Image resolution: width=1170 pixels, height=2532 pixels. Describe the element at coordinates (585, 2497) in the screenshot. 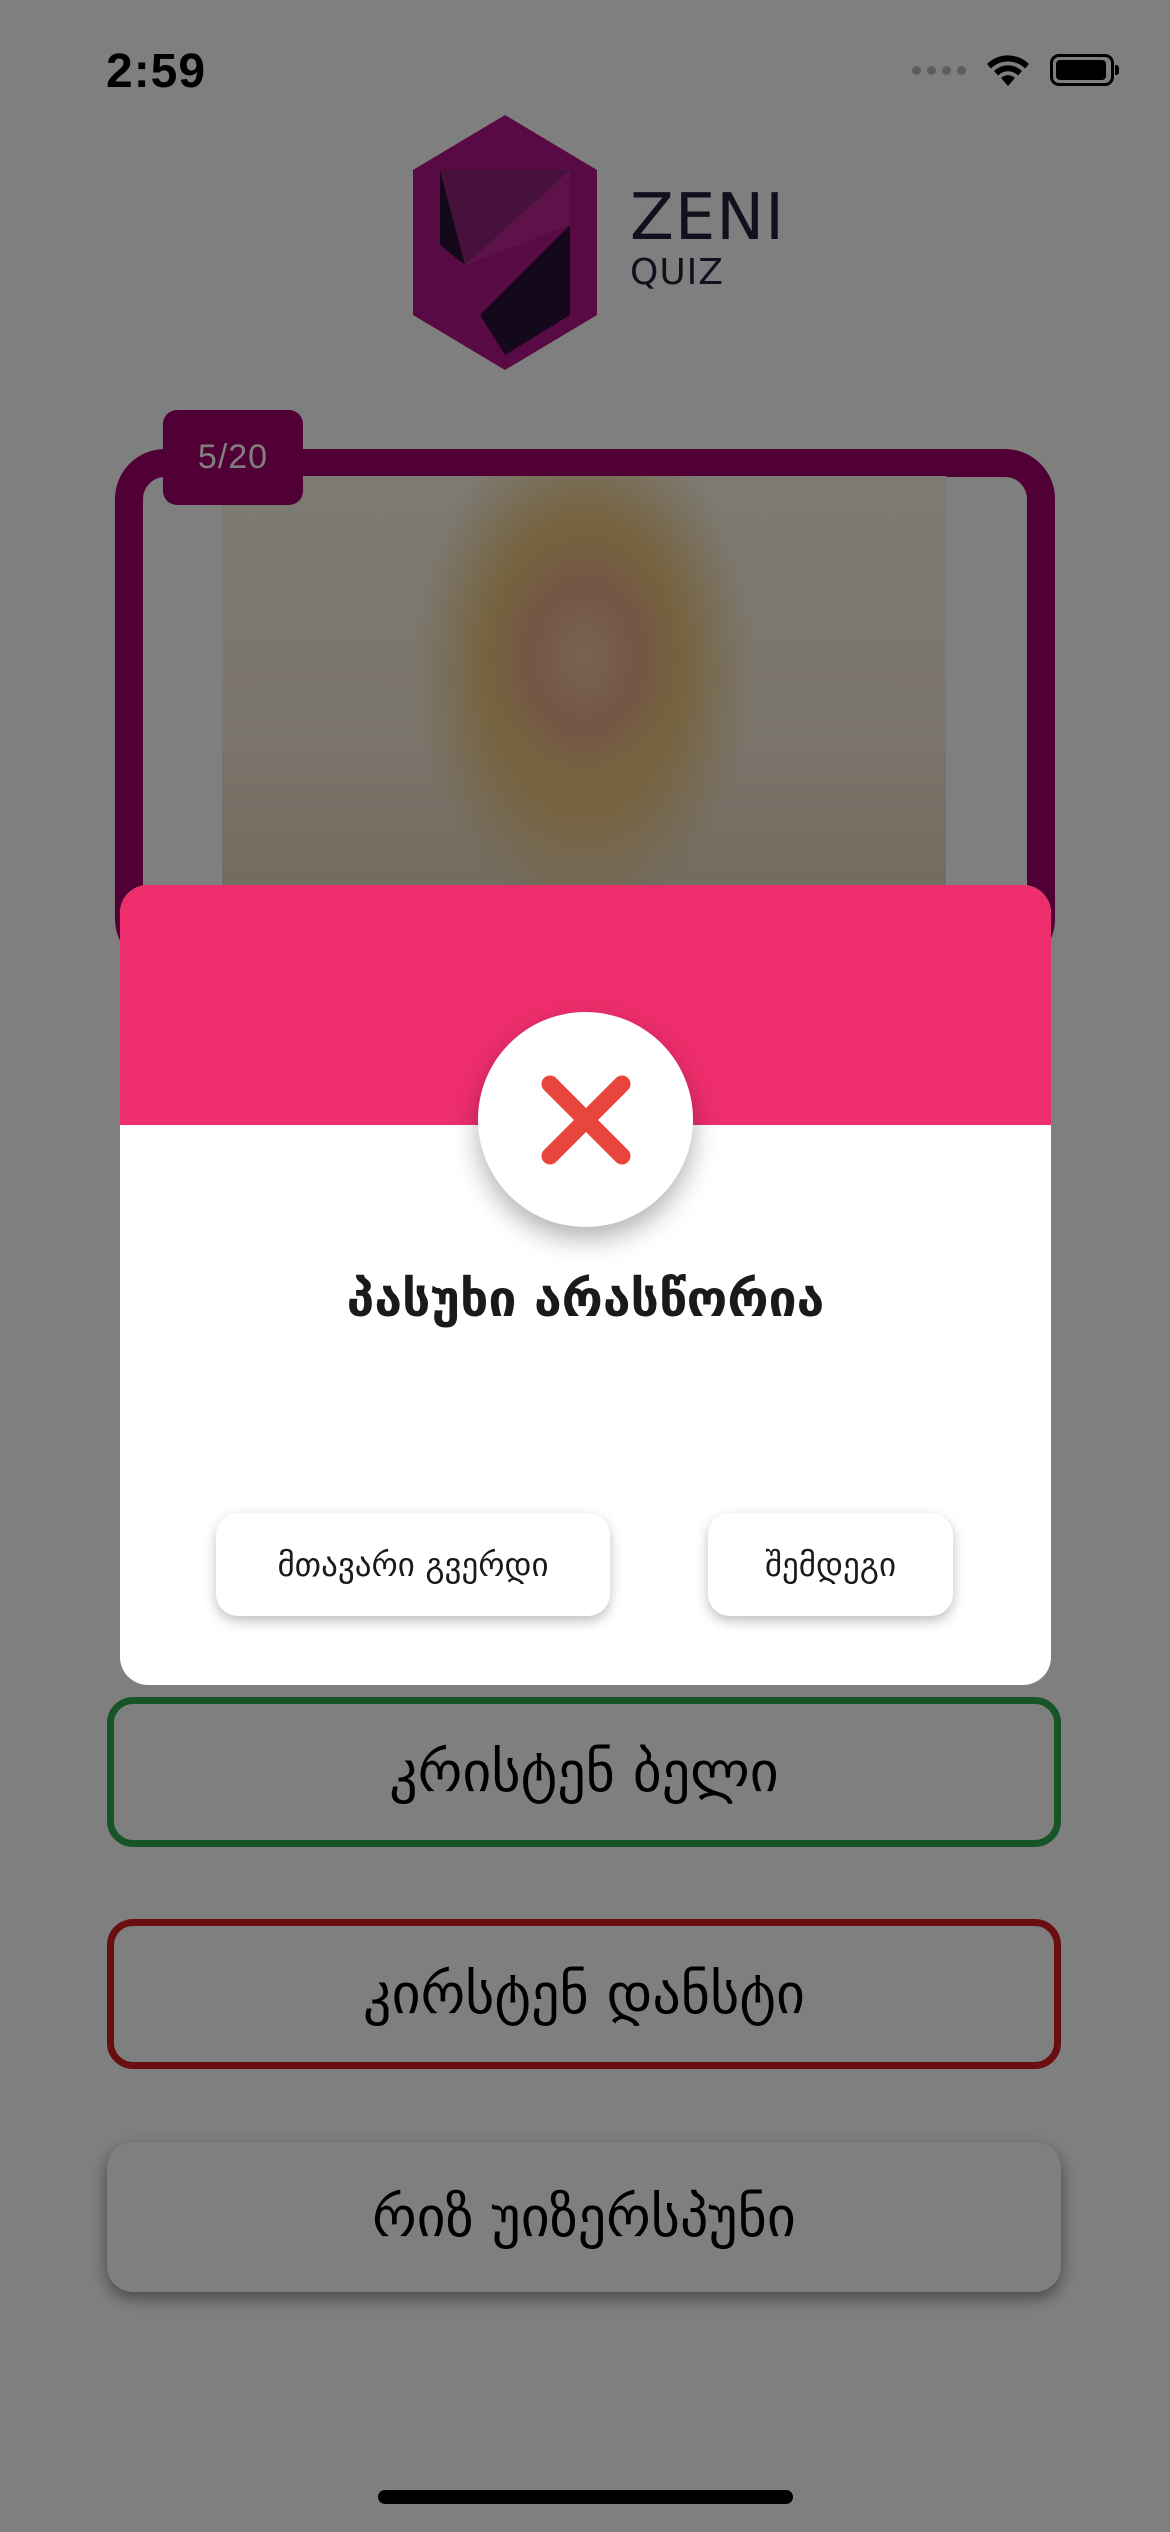

I see `home-indicator` at that location.